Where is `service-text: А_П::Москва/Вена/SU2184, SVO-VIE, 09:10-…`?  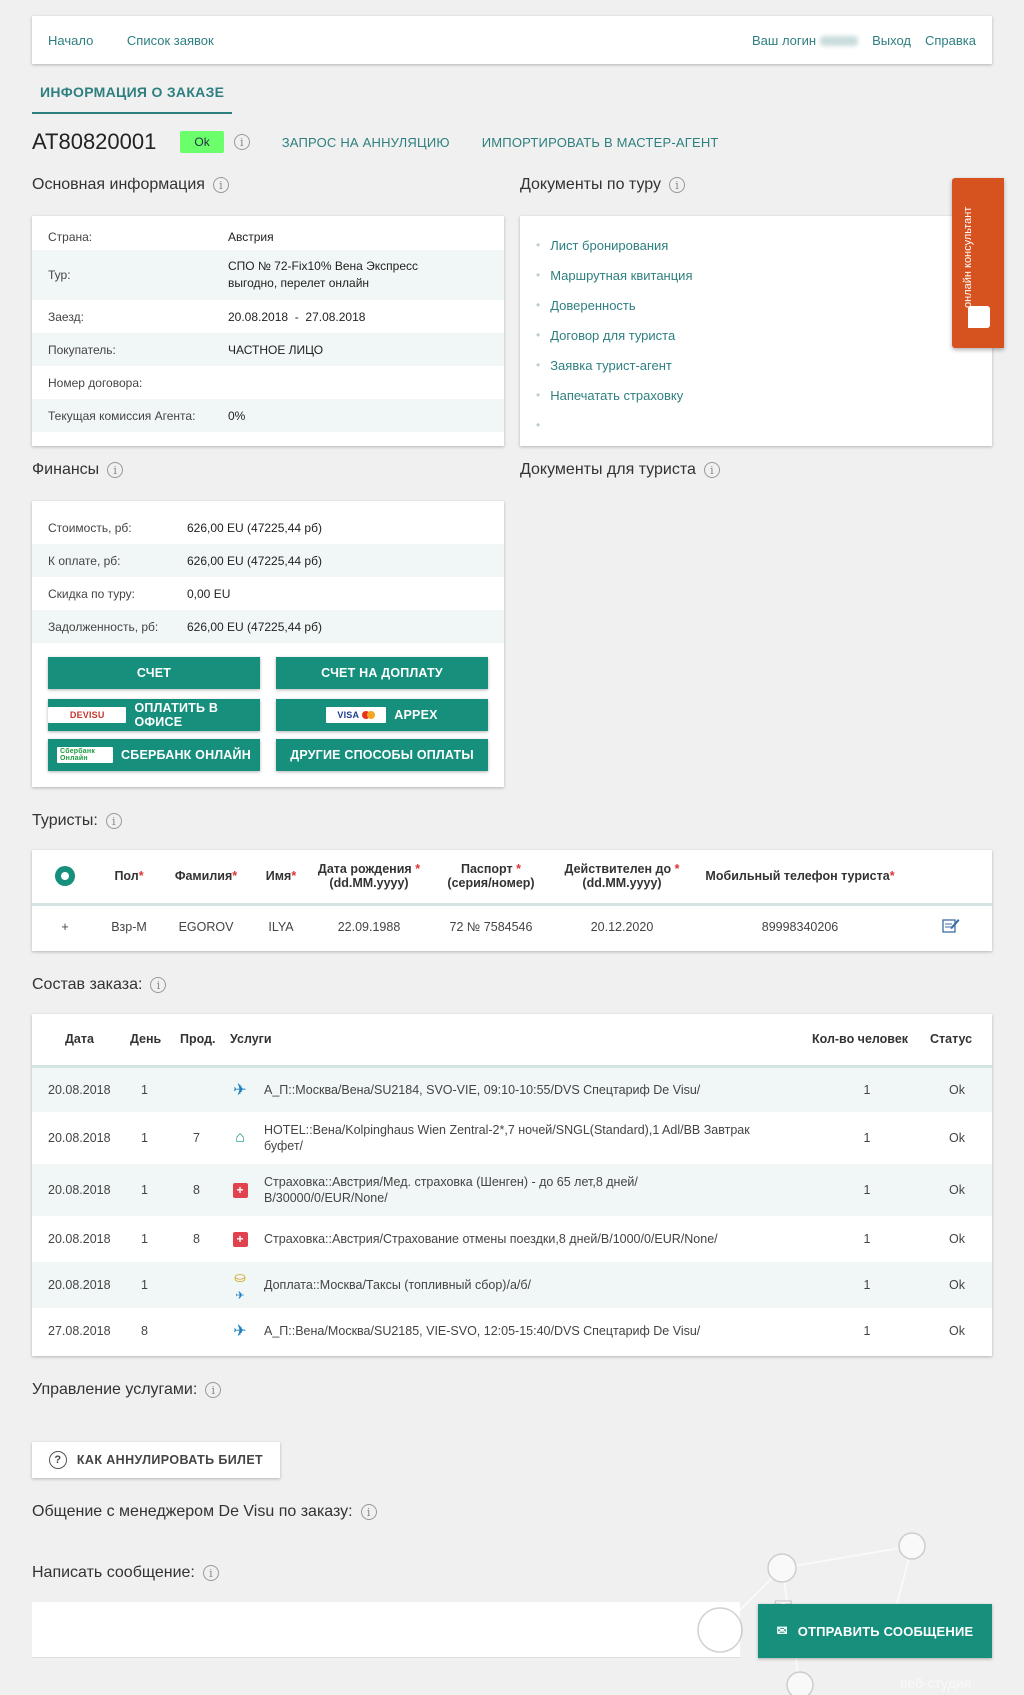 service-text: А_П::Москва/Вена/SU2184, SVO-VIE, 09:10-… is located at coordinates (482, 1089).